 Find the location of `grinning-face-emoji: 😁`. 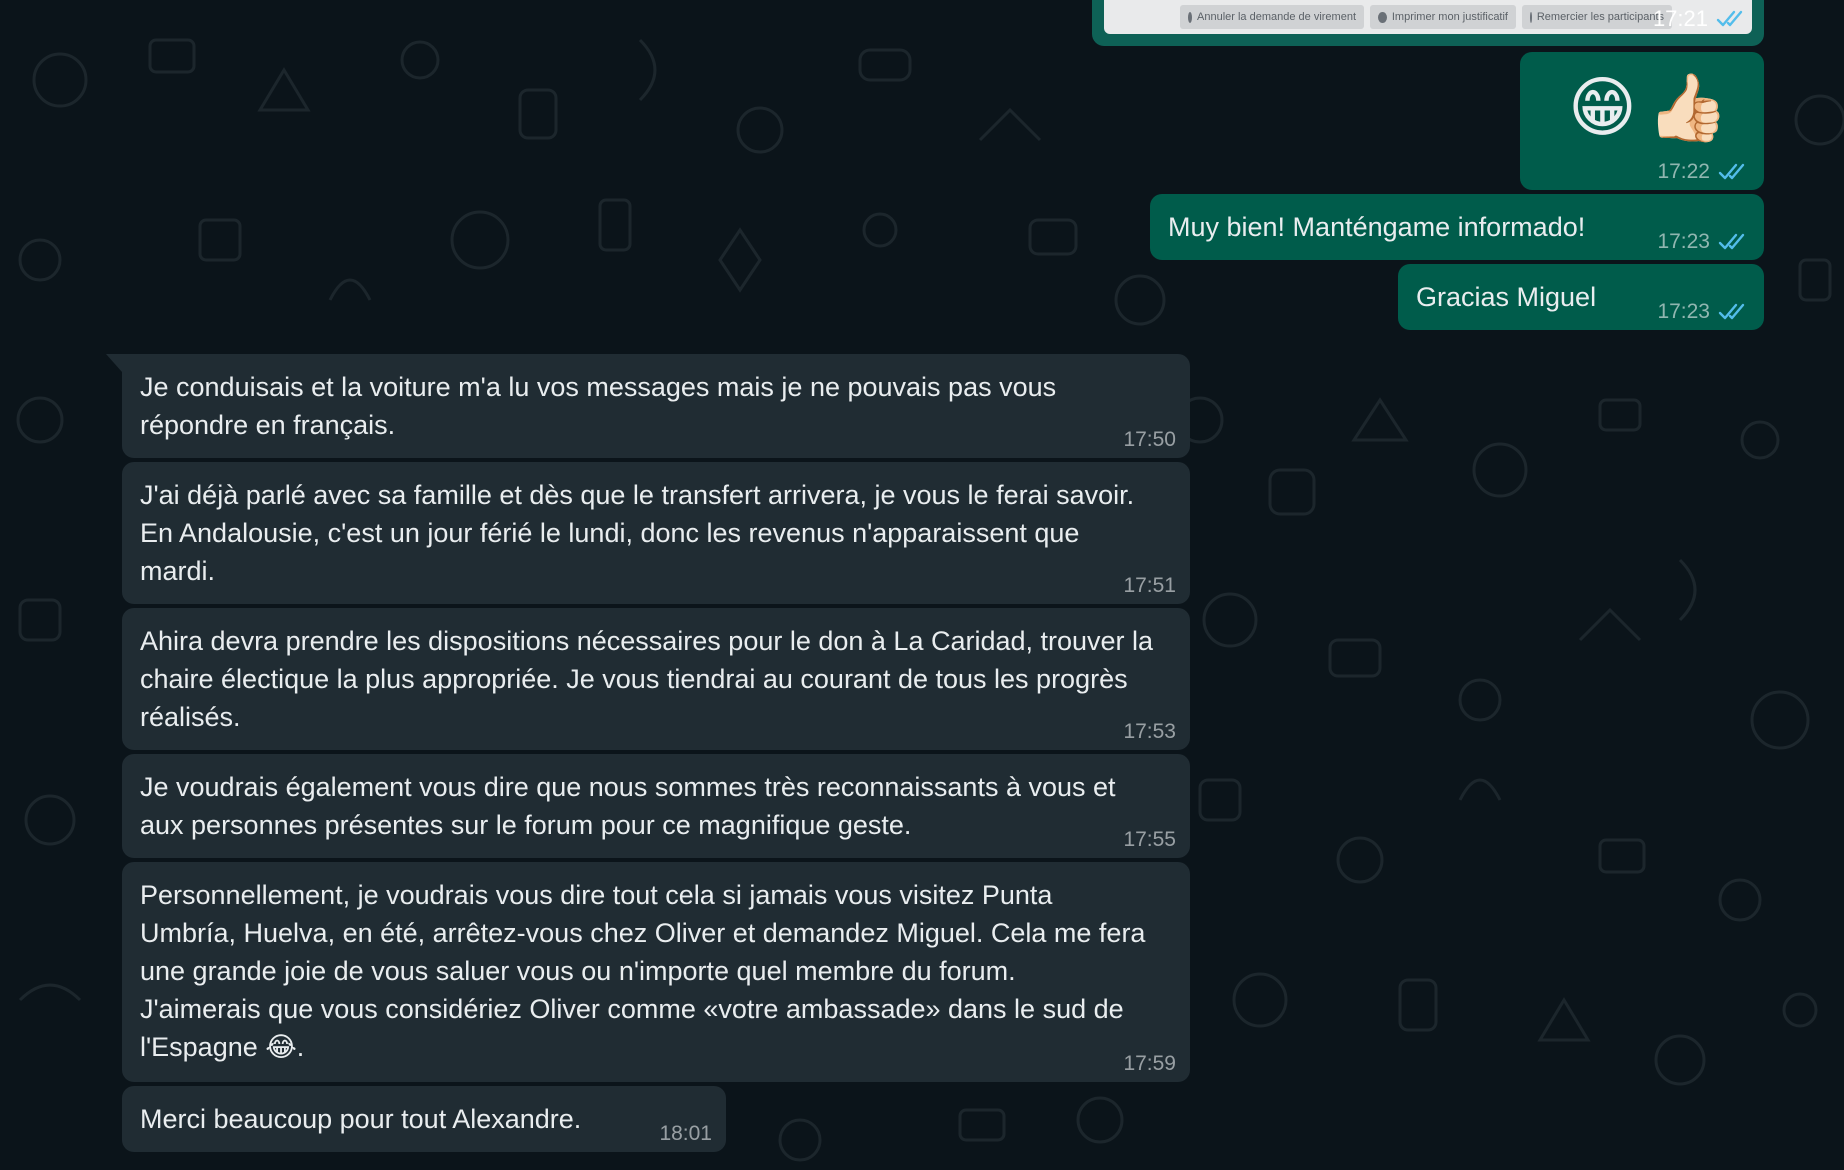

grinning-face-emoji: 😁 is located at coordinates (1602, 107).